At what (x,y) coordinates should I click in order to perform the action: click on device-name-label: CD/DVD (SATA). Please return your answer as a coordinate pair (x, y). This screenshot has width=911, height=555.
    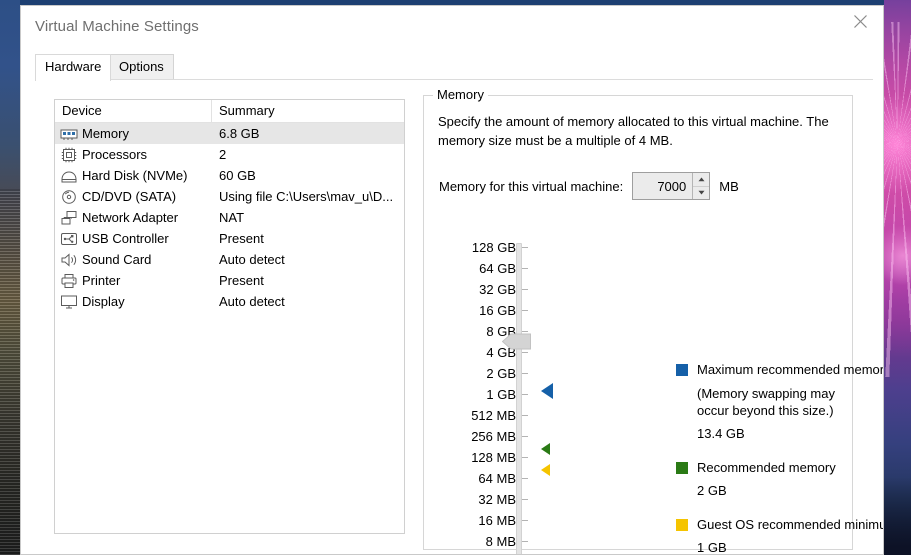
    Looking at the image, I should click on (129, 196).